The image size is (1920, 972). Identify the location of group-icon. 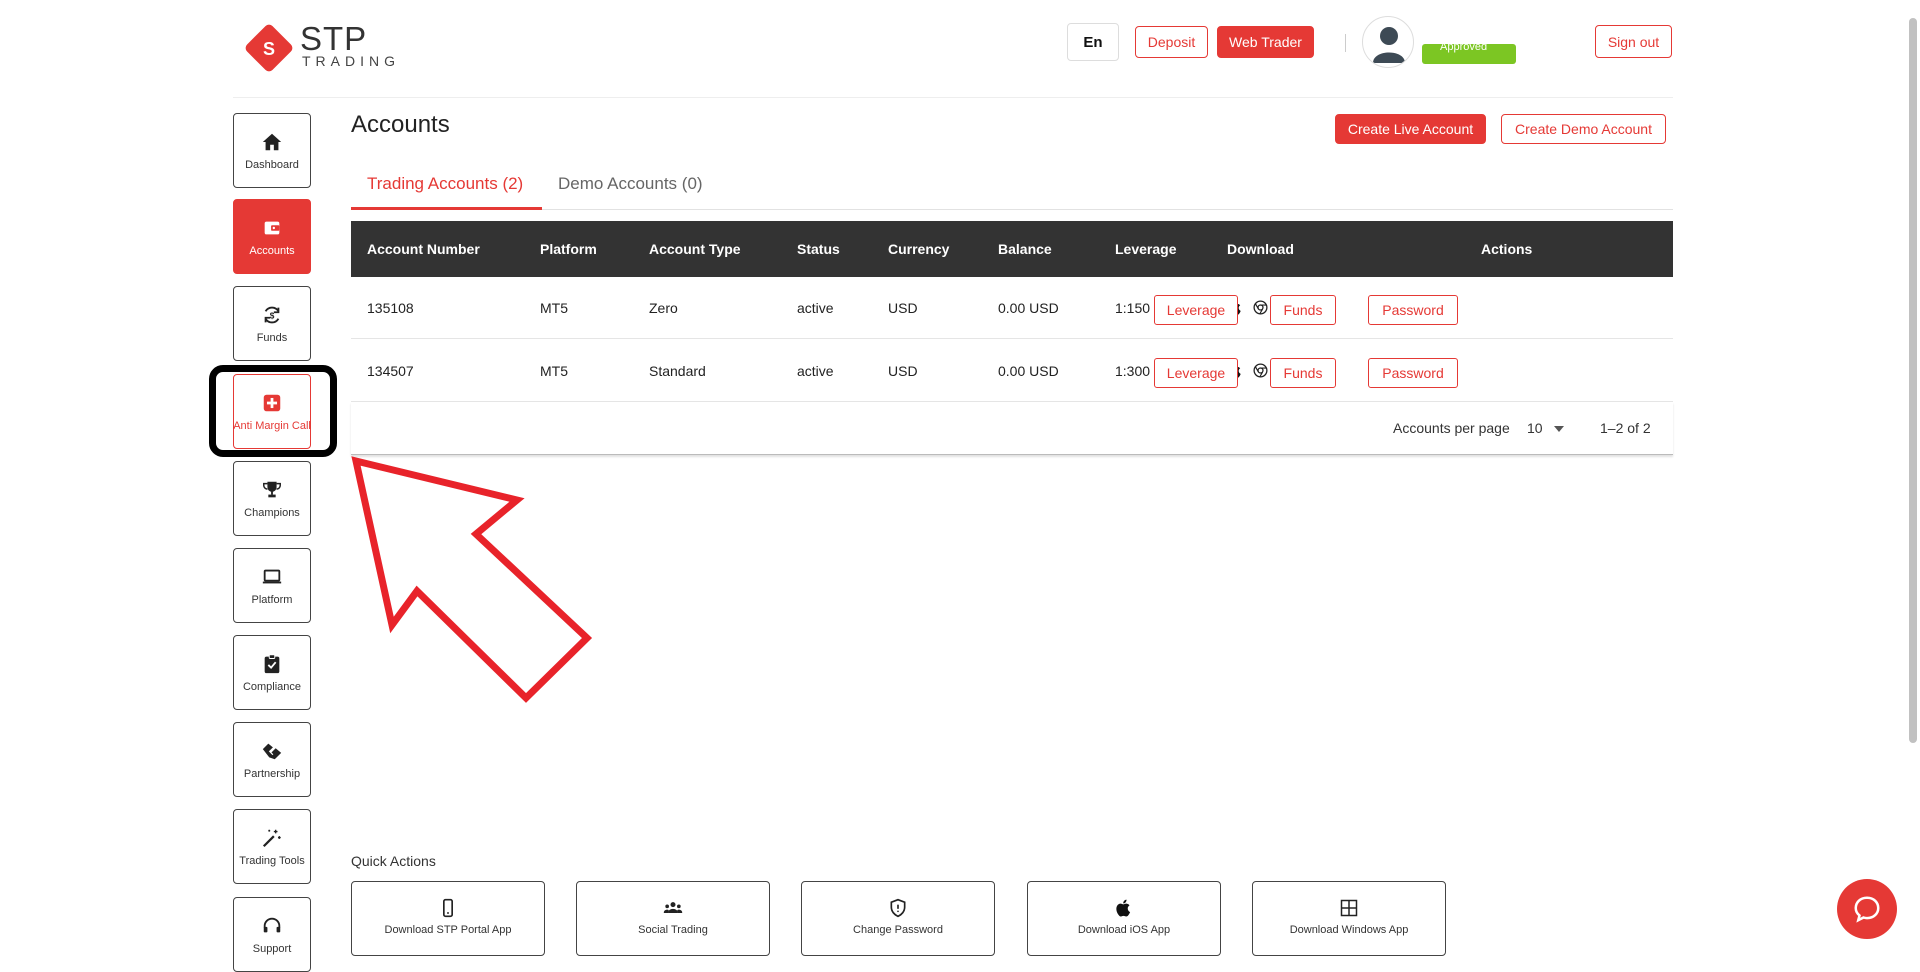
(673, 907).